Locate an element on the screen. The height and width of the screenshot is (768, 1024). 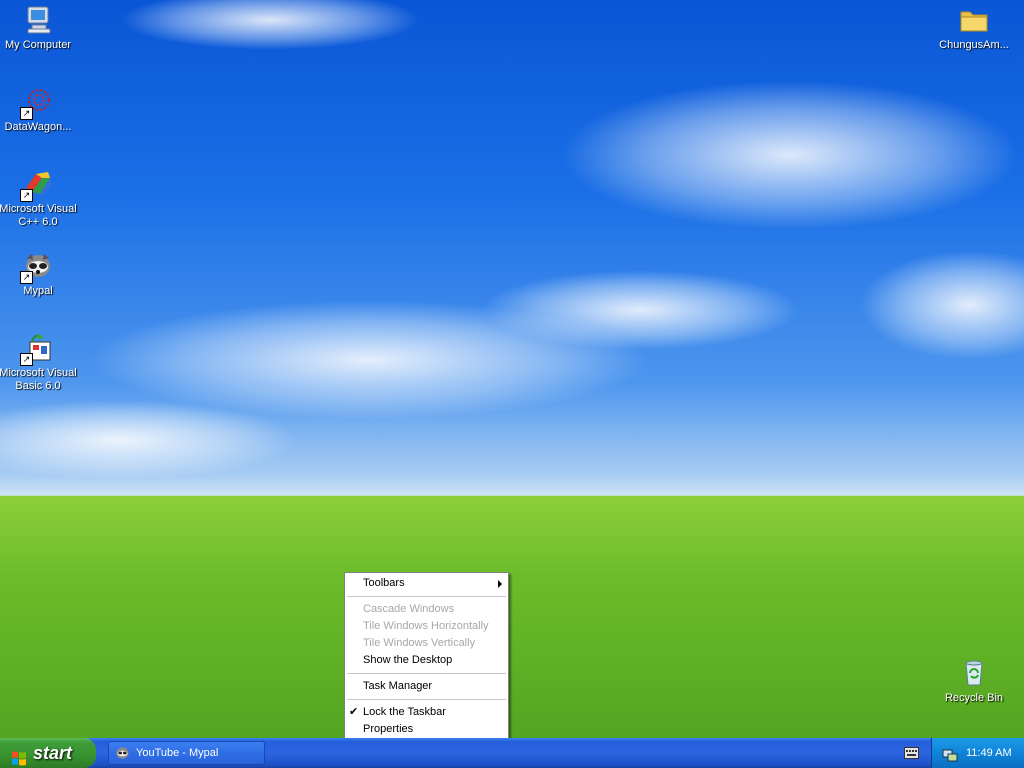
menu-item-properties: Properties is located at coordinates (426, 729).